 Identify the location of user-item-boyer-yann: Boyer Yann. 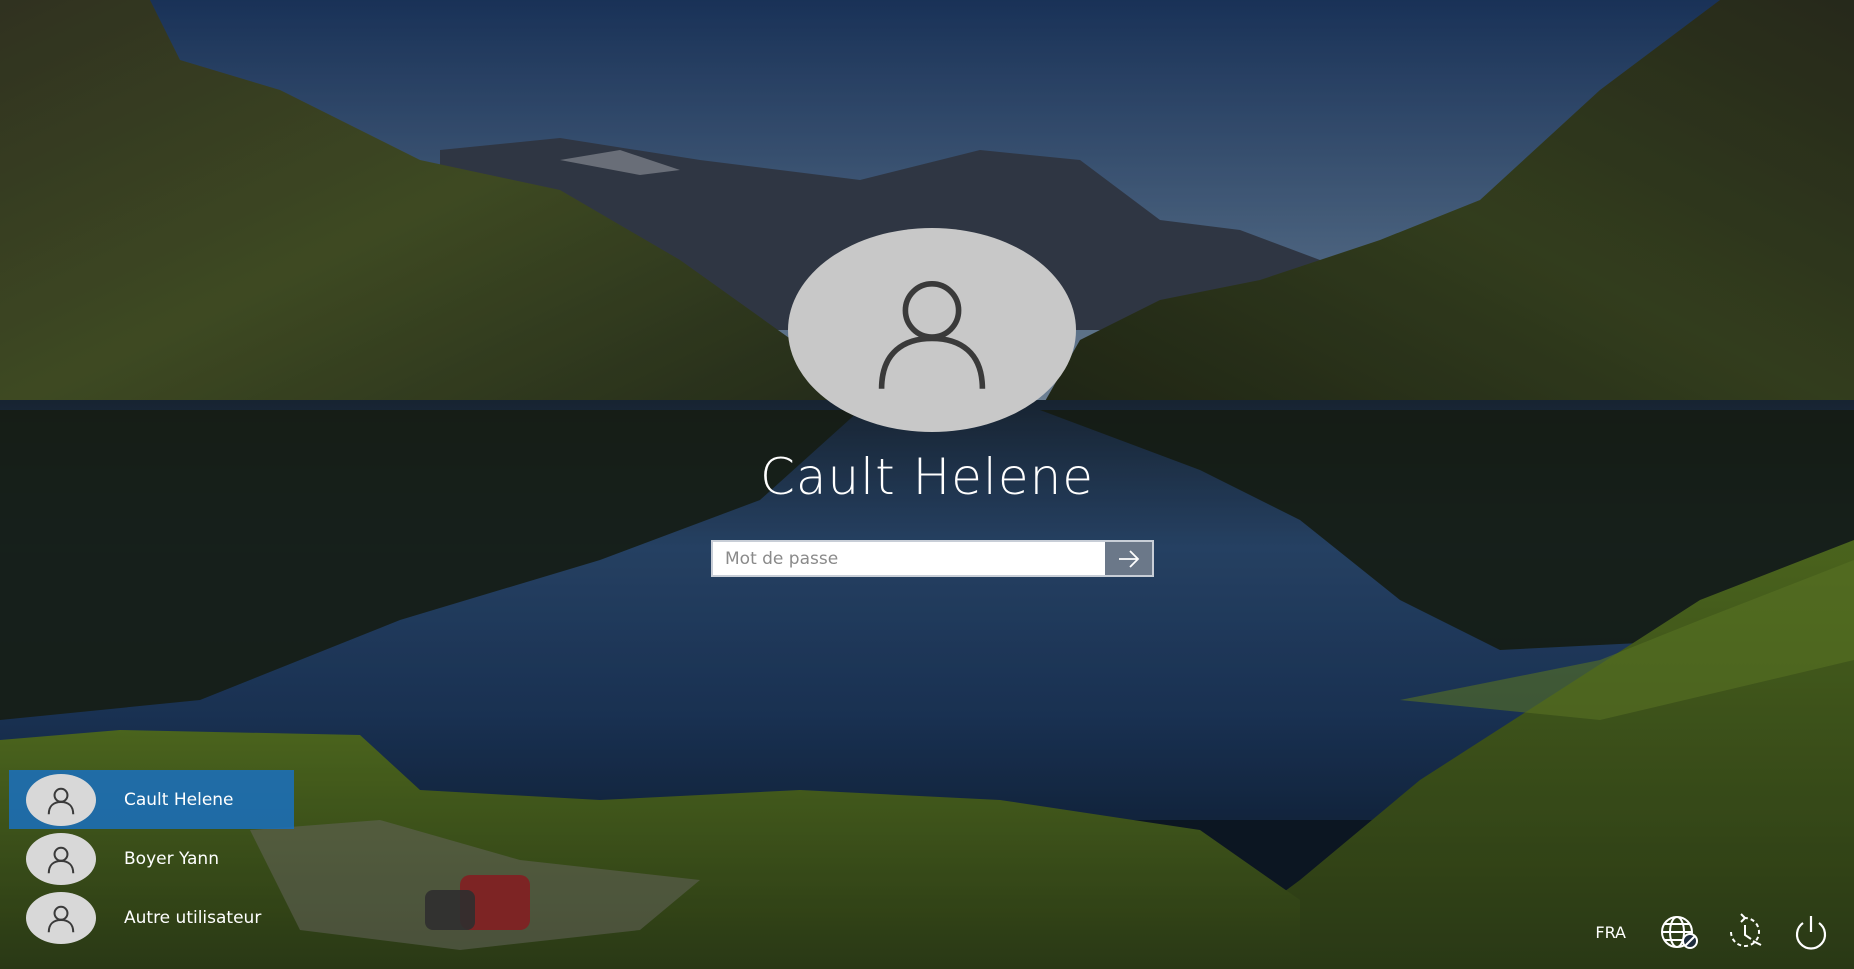
(151, 858).